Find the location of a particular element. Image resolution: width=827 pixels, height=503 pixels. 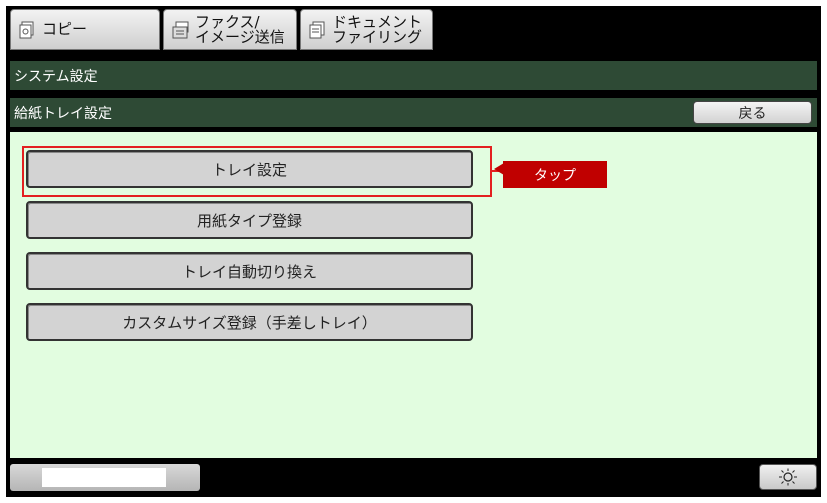

brightness-icon is located at coordinates (788, 477).